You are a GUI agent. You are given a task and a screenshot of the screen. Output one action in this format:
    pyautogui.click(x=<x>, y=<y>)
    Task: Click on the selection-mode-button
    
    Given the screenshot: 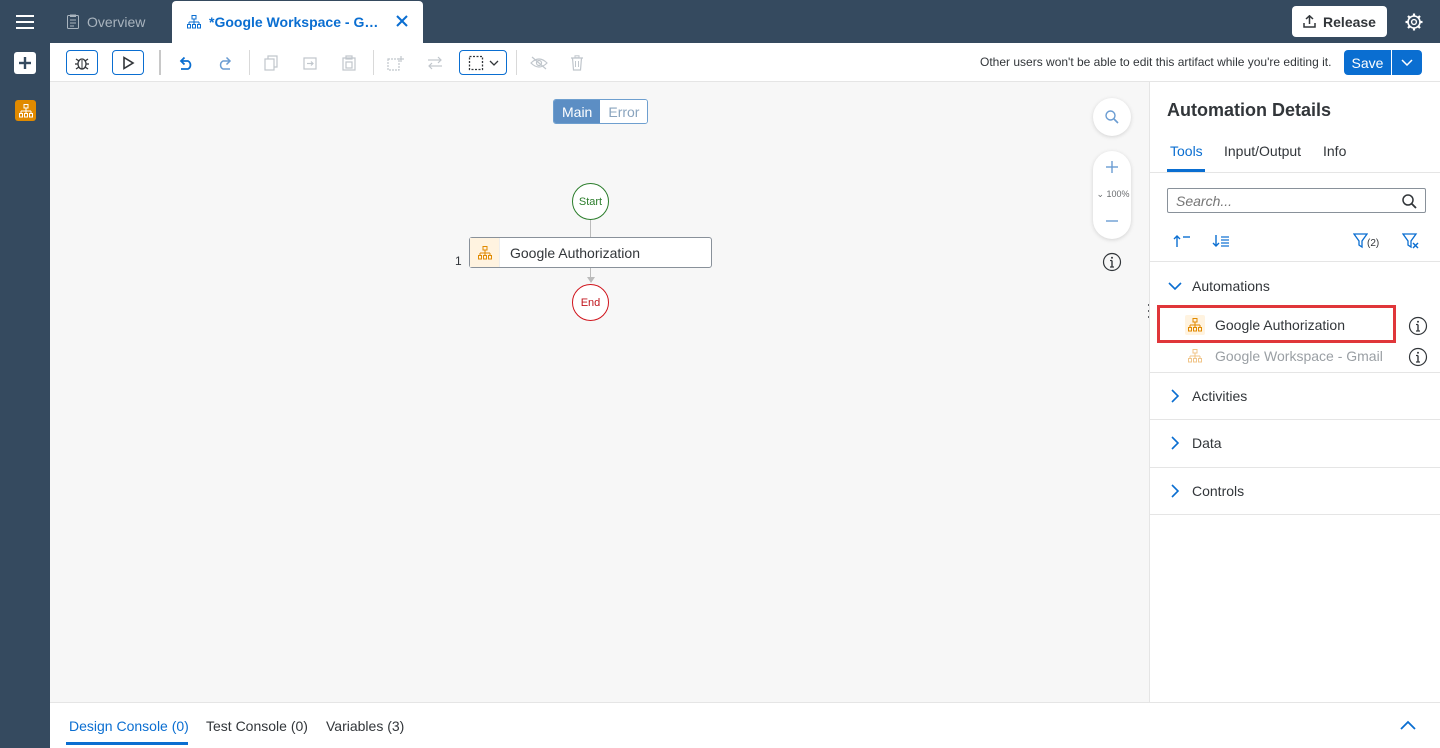 What is the action you would take?
    pyautogui.click(x=483, y=62)
    